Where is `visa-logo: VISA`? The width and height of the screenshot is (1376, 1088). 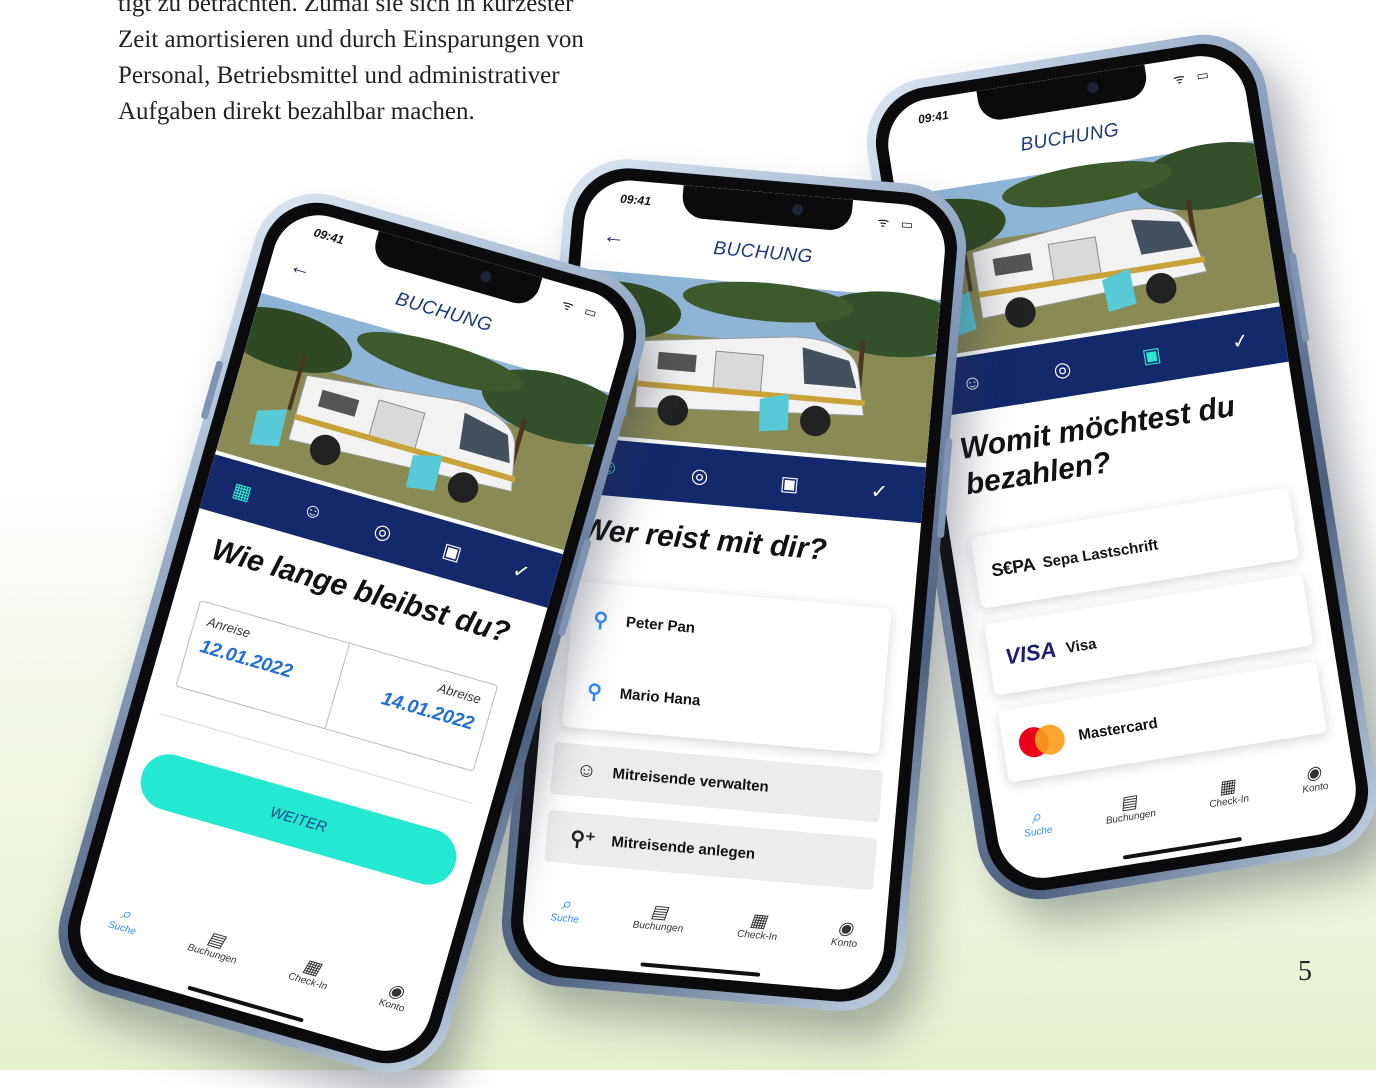 visa-logo: VISA is located at coordinates (1030, 653).